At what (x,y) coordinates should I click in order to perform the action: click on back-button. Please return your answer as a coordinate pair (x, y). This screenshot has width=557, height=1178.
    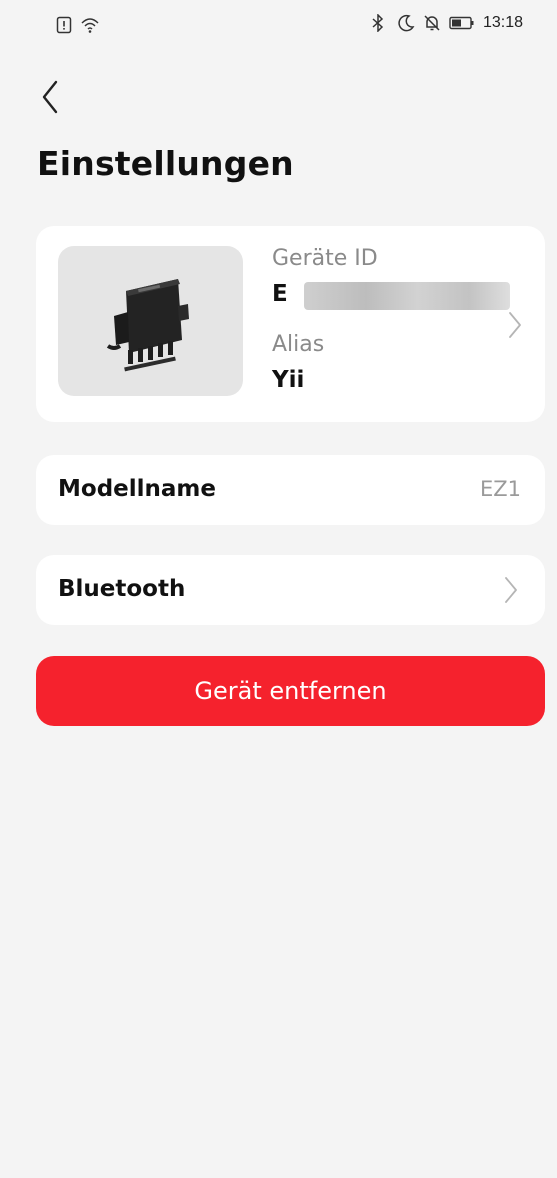
    Looking at the image, I should click on (56, 98).